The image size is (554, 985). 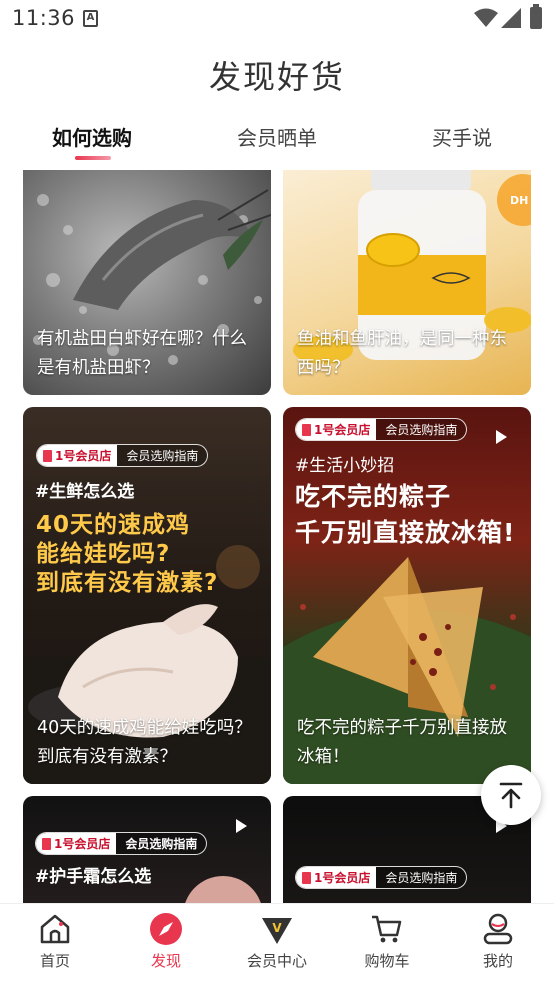 I want to click on tab-bar: 如何选购 会员晒单 买手说, so click(x=277, y=144).